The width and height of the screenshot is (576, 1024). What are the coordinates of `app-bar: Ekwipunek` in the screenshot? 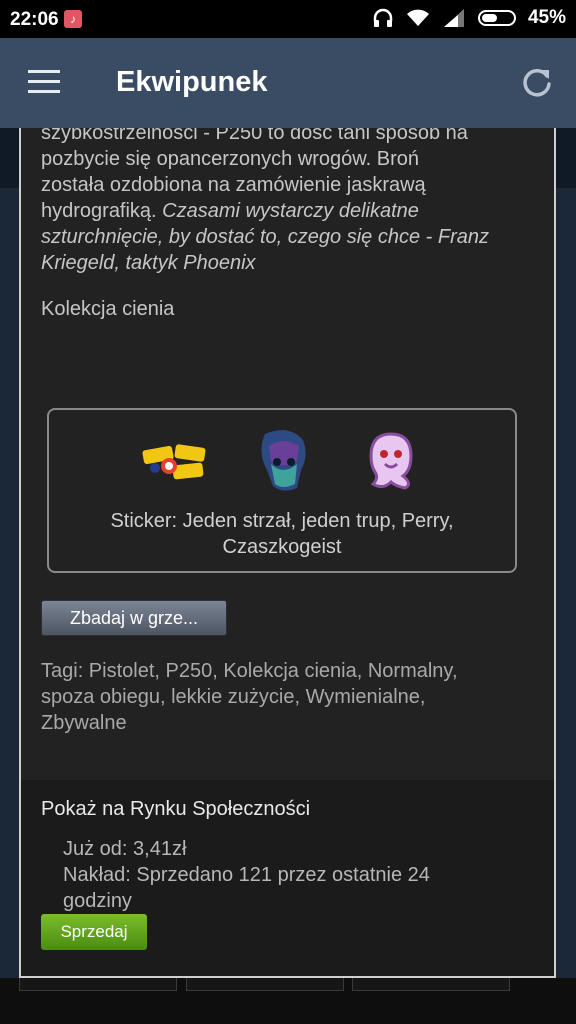 It's located at (288, 83).